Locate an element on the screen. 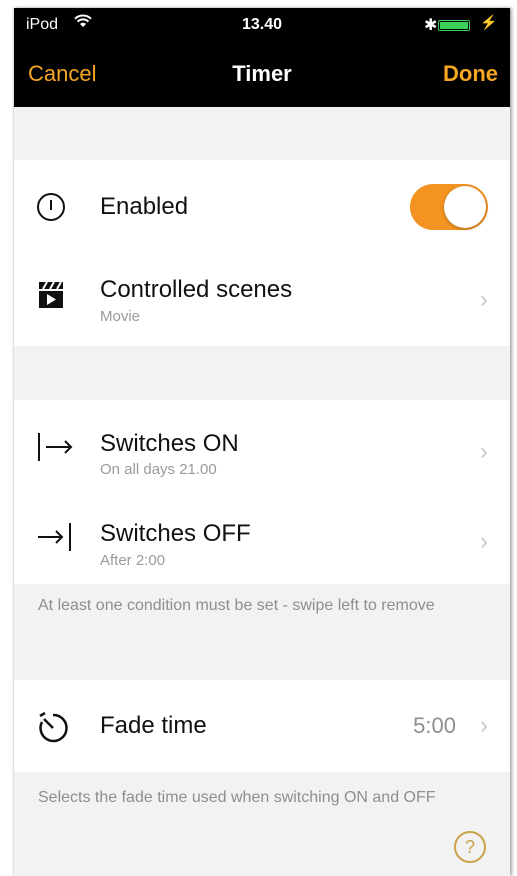  fade-time-value: 5:00 is located at coordinates (434, 725).